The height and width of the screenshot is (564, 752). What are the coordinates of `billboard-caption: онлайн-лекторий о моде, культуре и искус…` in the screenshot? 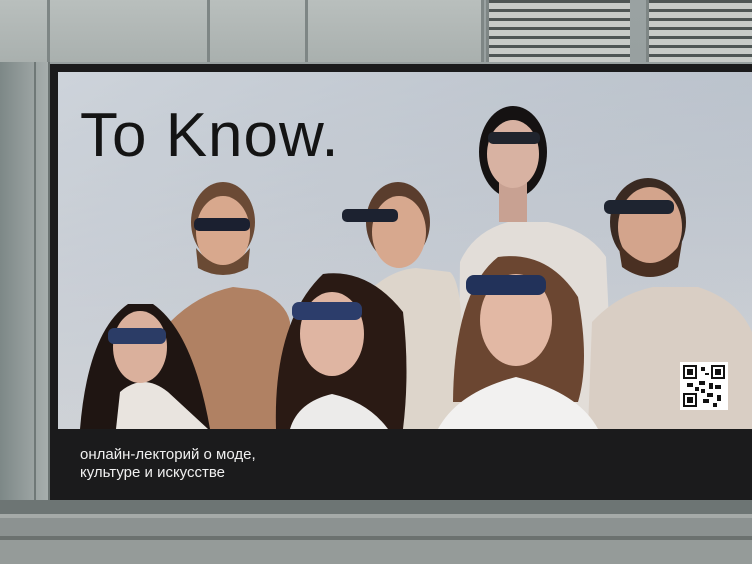 It's located at (240, 464).